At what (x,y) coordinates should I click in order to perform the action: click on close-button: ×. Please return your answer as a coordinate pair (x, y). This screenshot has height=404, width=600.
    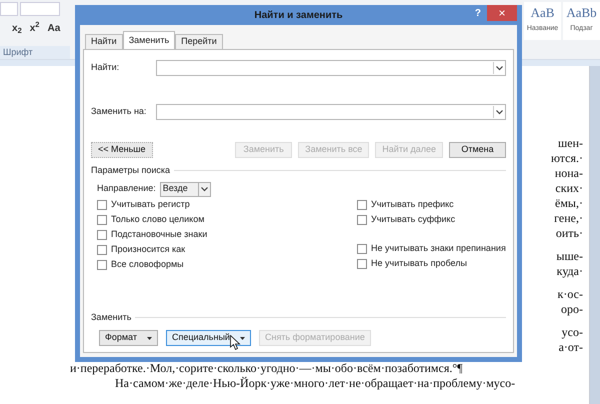
    Looking at the image, I should click on (502, 13).